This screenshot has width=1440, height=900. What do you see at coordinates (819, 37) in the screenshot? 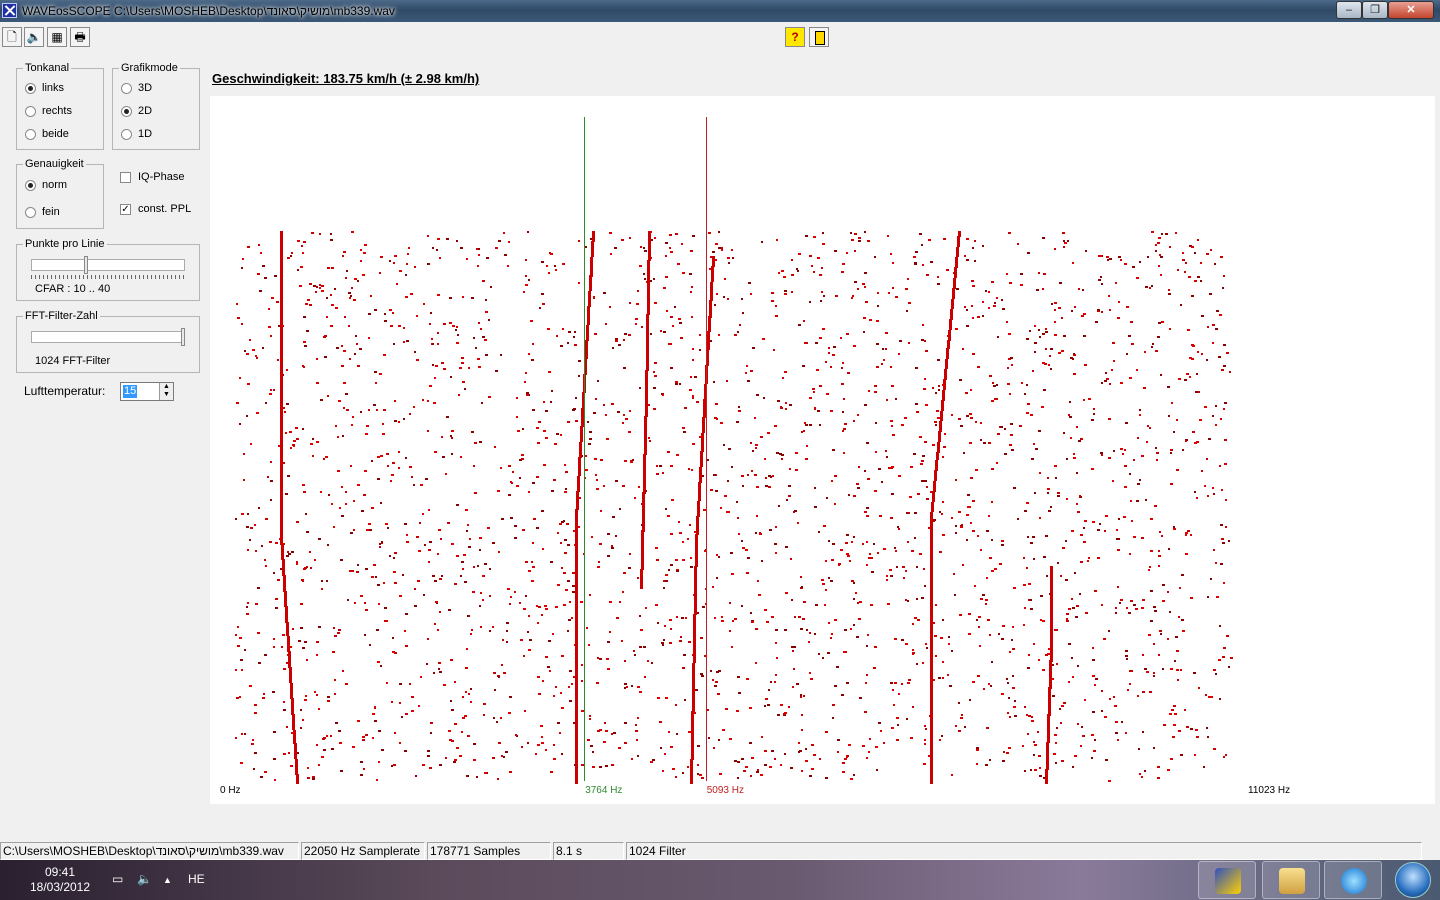
I see `exit-icon` at bounding box center [819, 37].